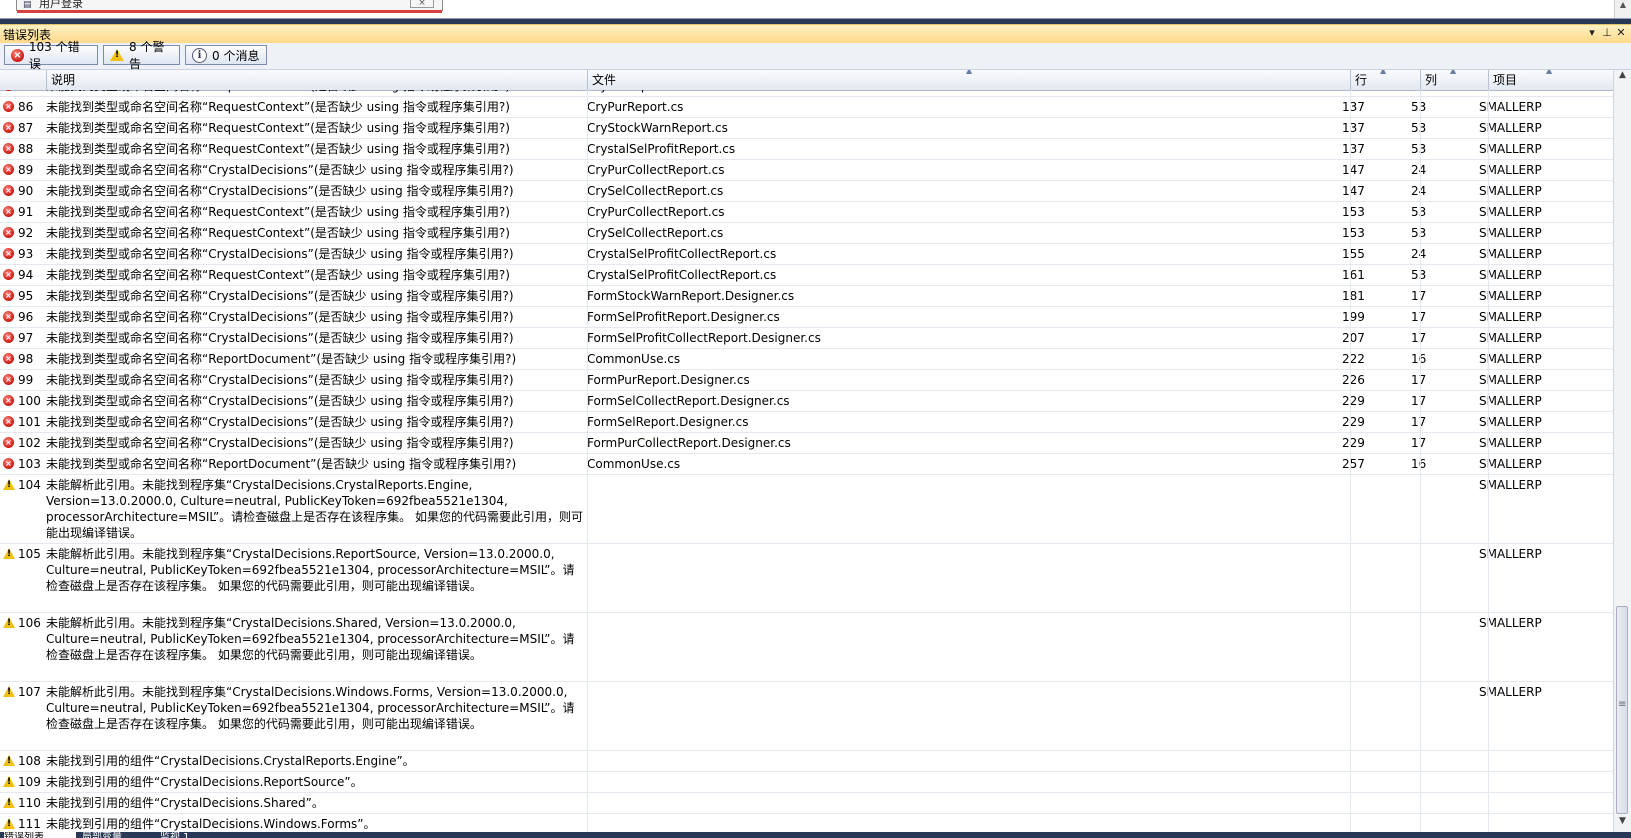 The width and height of the screenshot is (1631, 838). Describe the element at coordinates (1621, 32) in the screenshot. I see `close-icon: ✕` at that location.